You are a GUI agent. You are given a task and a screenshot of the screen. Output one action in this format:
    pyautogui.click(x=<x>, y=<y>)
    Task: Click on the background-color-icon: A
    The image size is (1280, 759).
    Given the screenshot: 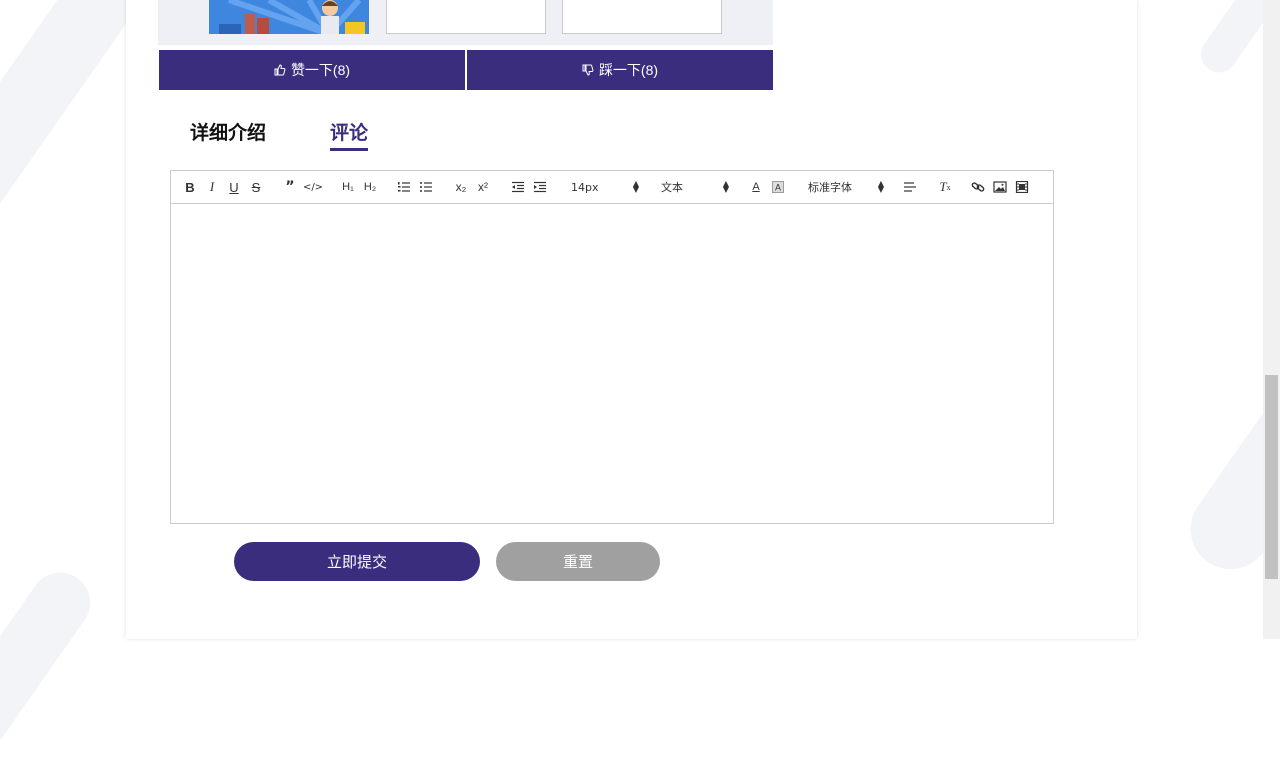 What is the action you would take?
    pyautogui.click(x=778, y=187)
    